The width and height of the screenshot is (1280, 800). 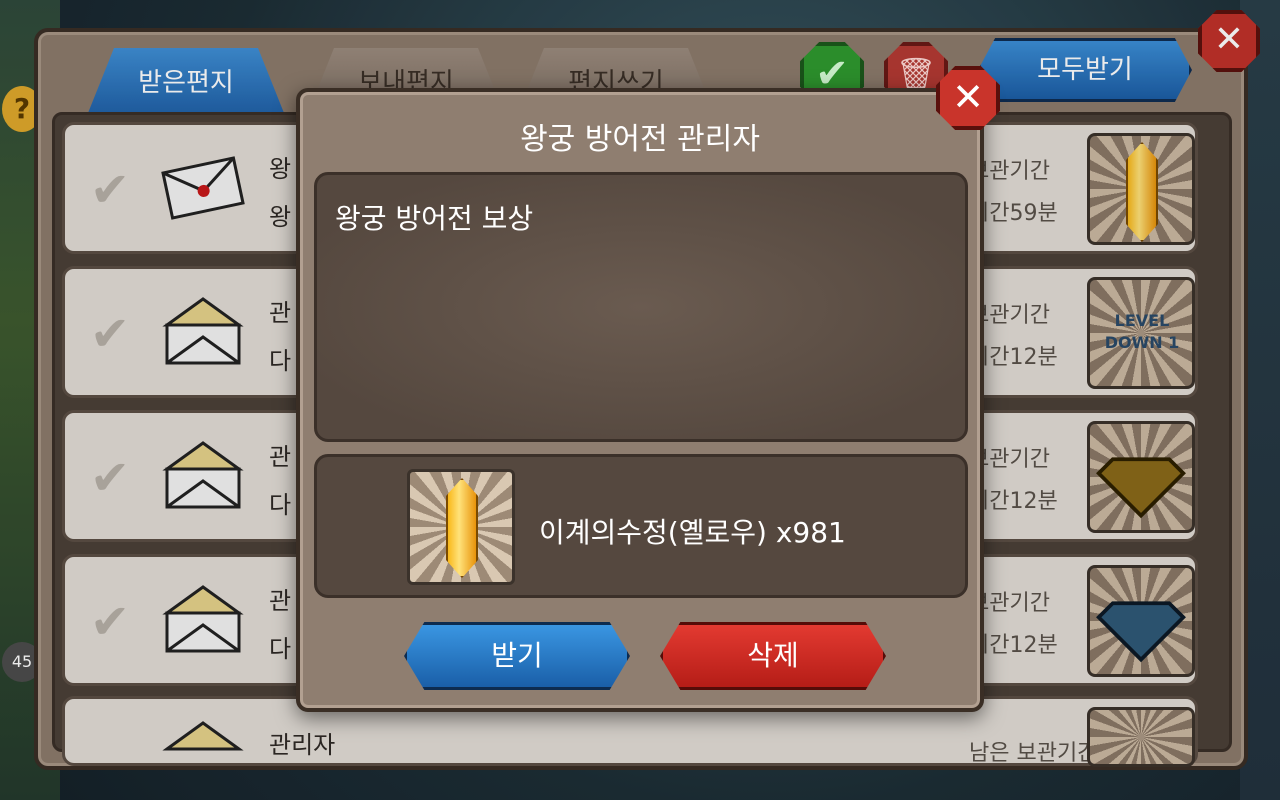 I want to click on reward-panel: 이계의수정(옐로우) x981, so click(x=641, y=526).